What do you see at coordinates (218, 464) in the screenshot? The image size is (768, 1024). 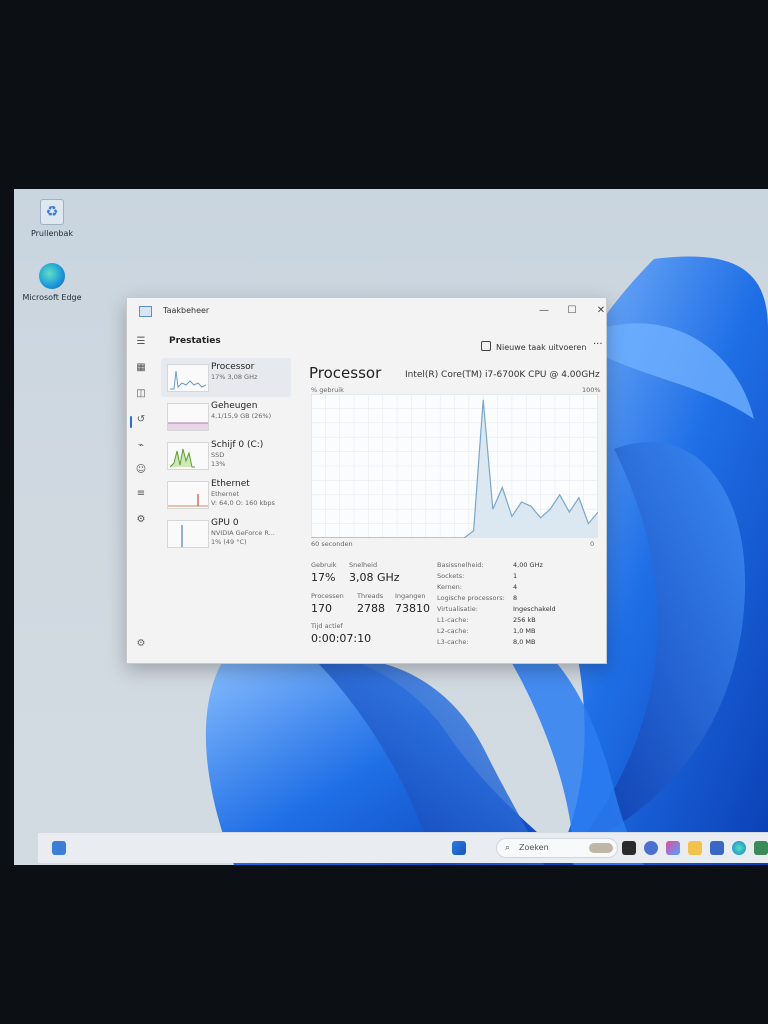 I see `device-sub-line: 13%` at bounding box center [218, 464].